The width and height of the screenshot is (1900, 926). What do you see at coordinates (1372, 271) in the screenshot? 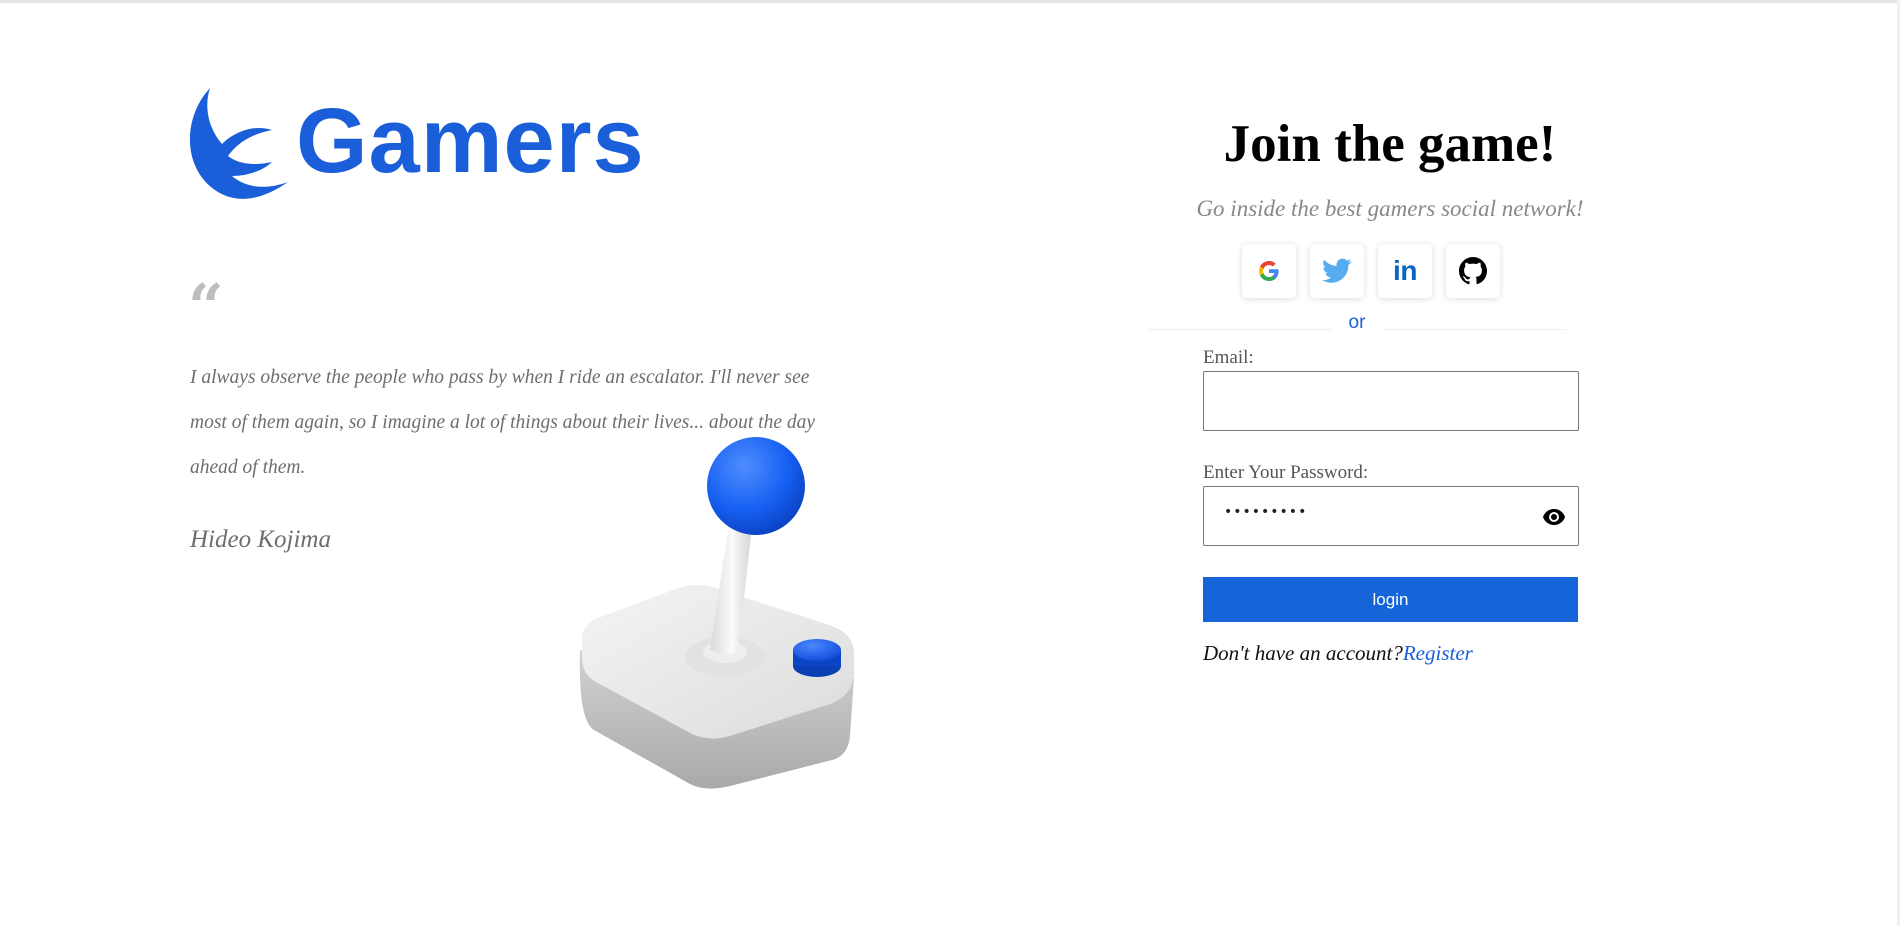
I see `social-login-group: in` at bounding box center [1372, 271].